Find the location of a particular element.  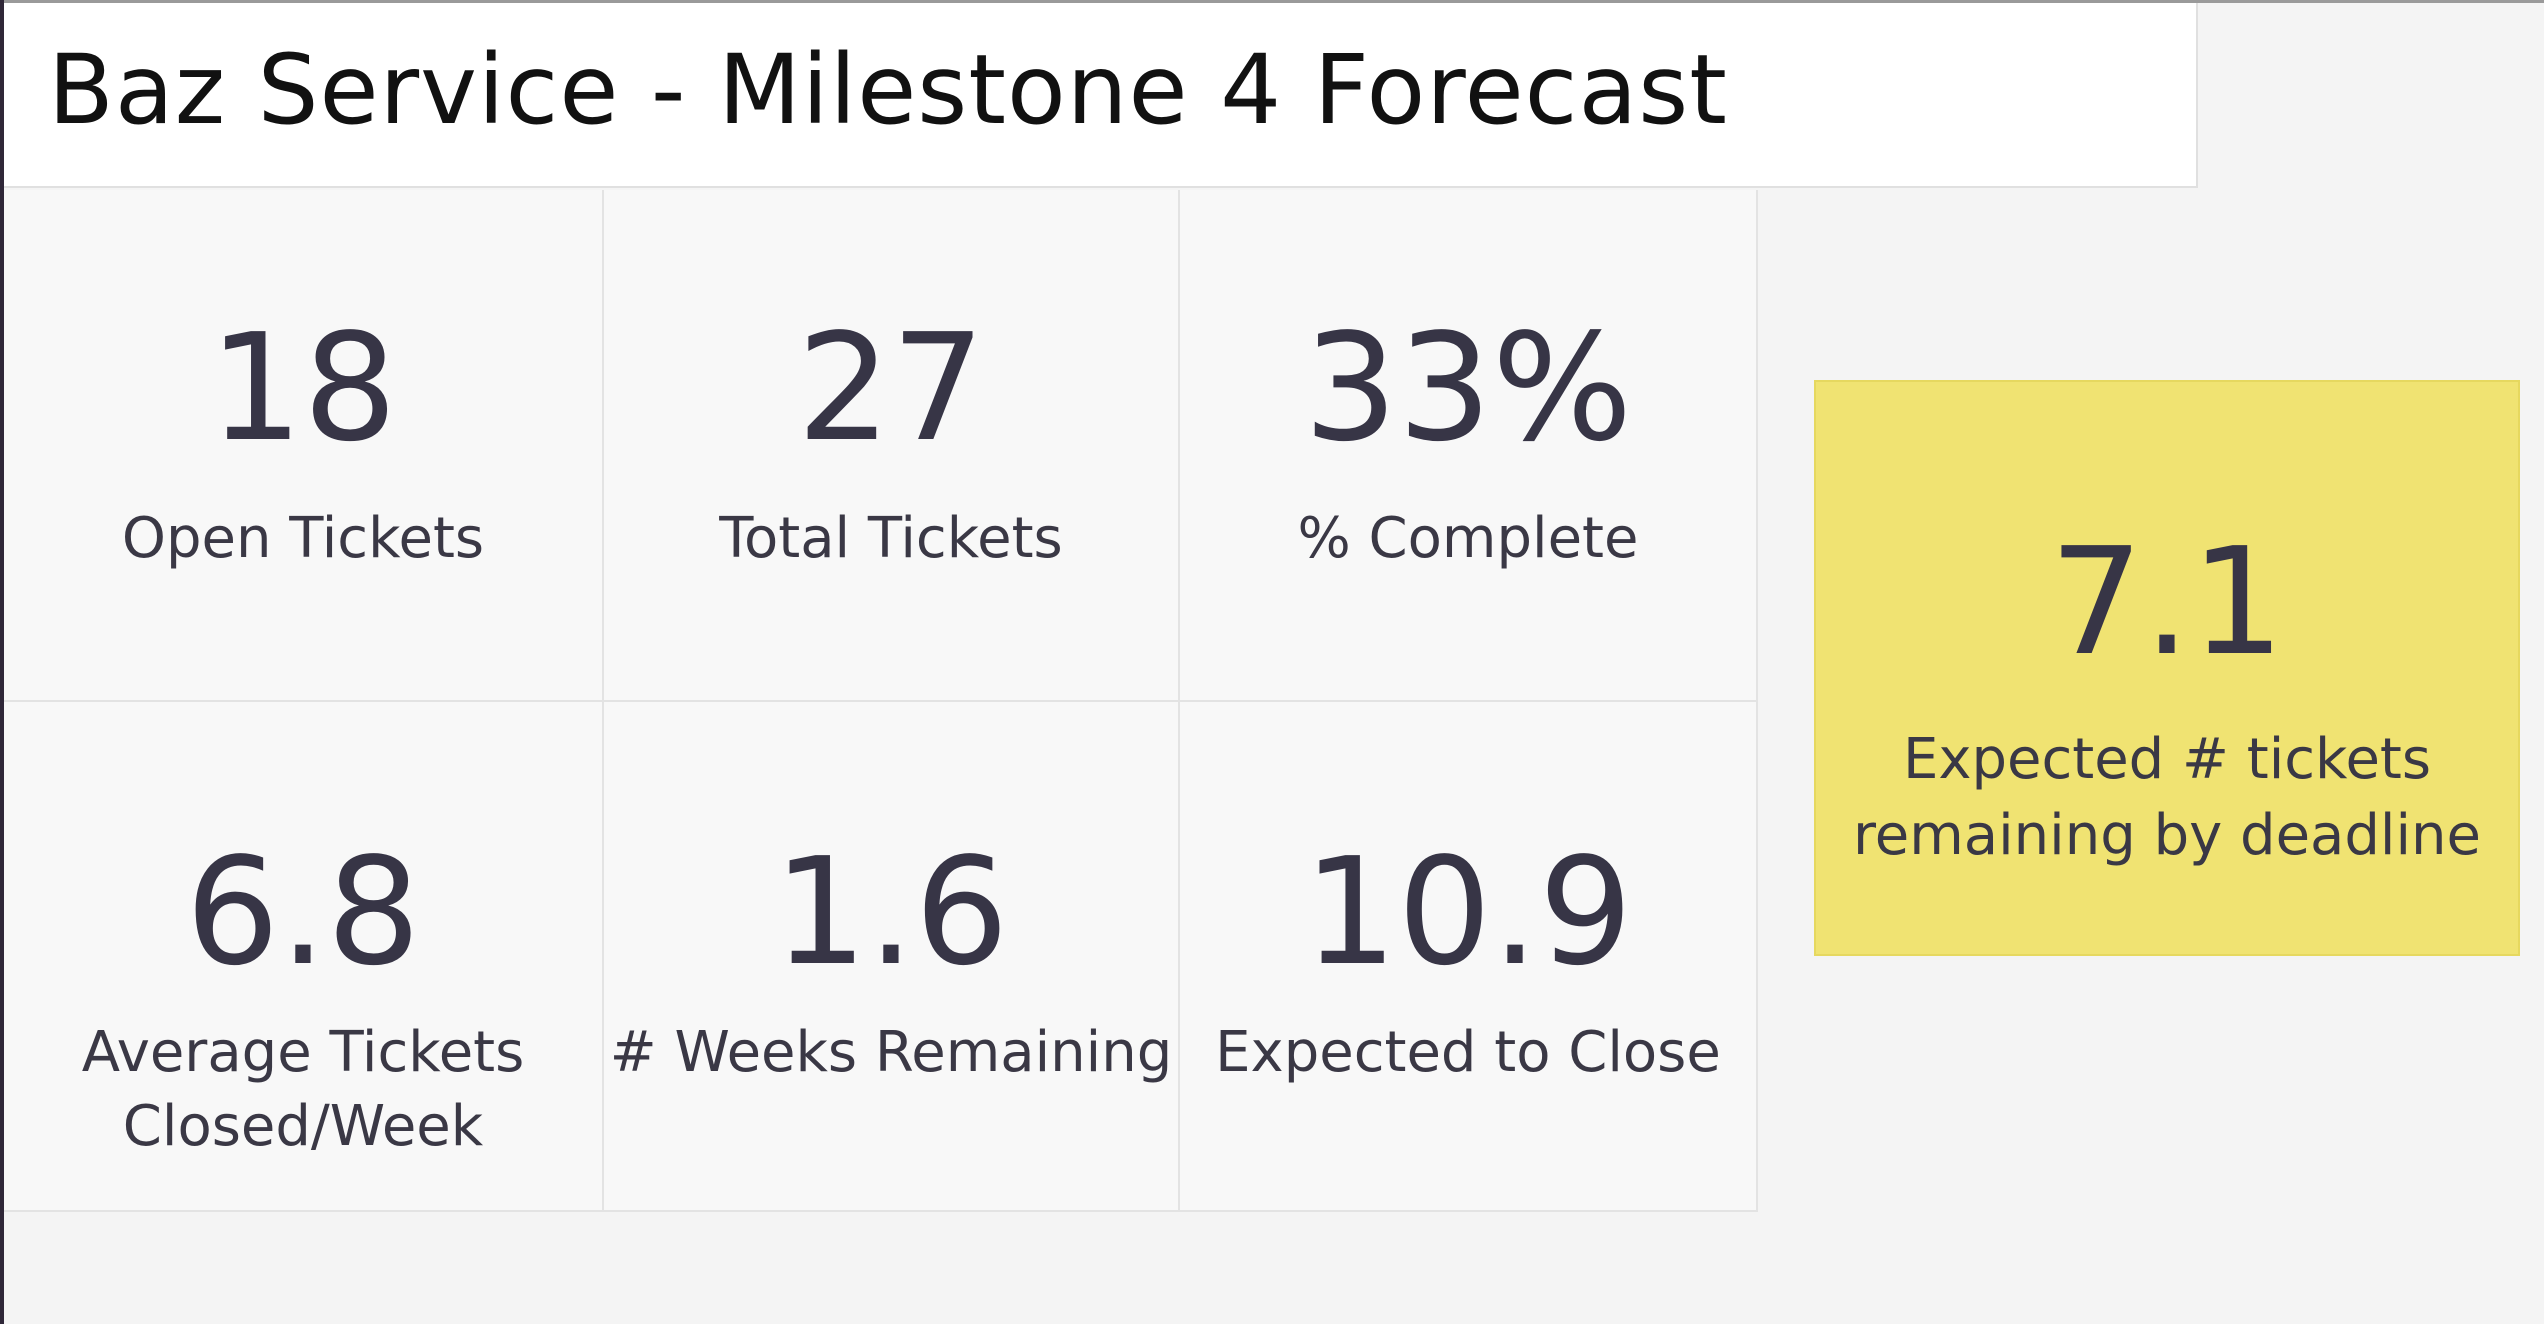

metric-label: Expected to Close is located at coordinates (1468, 1052).